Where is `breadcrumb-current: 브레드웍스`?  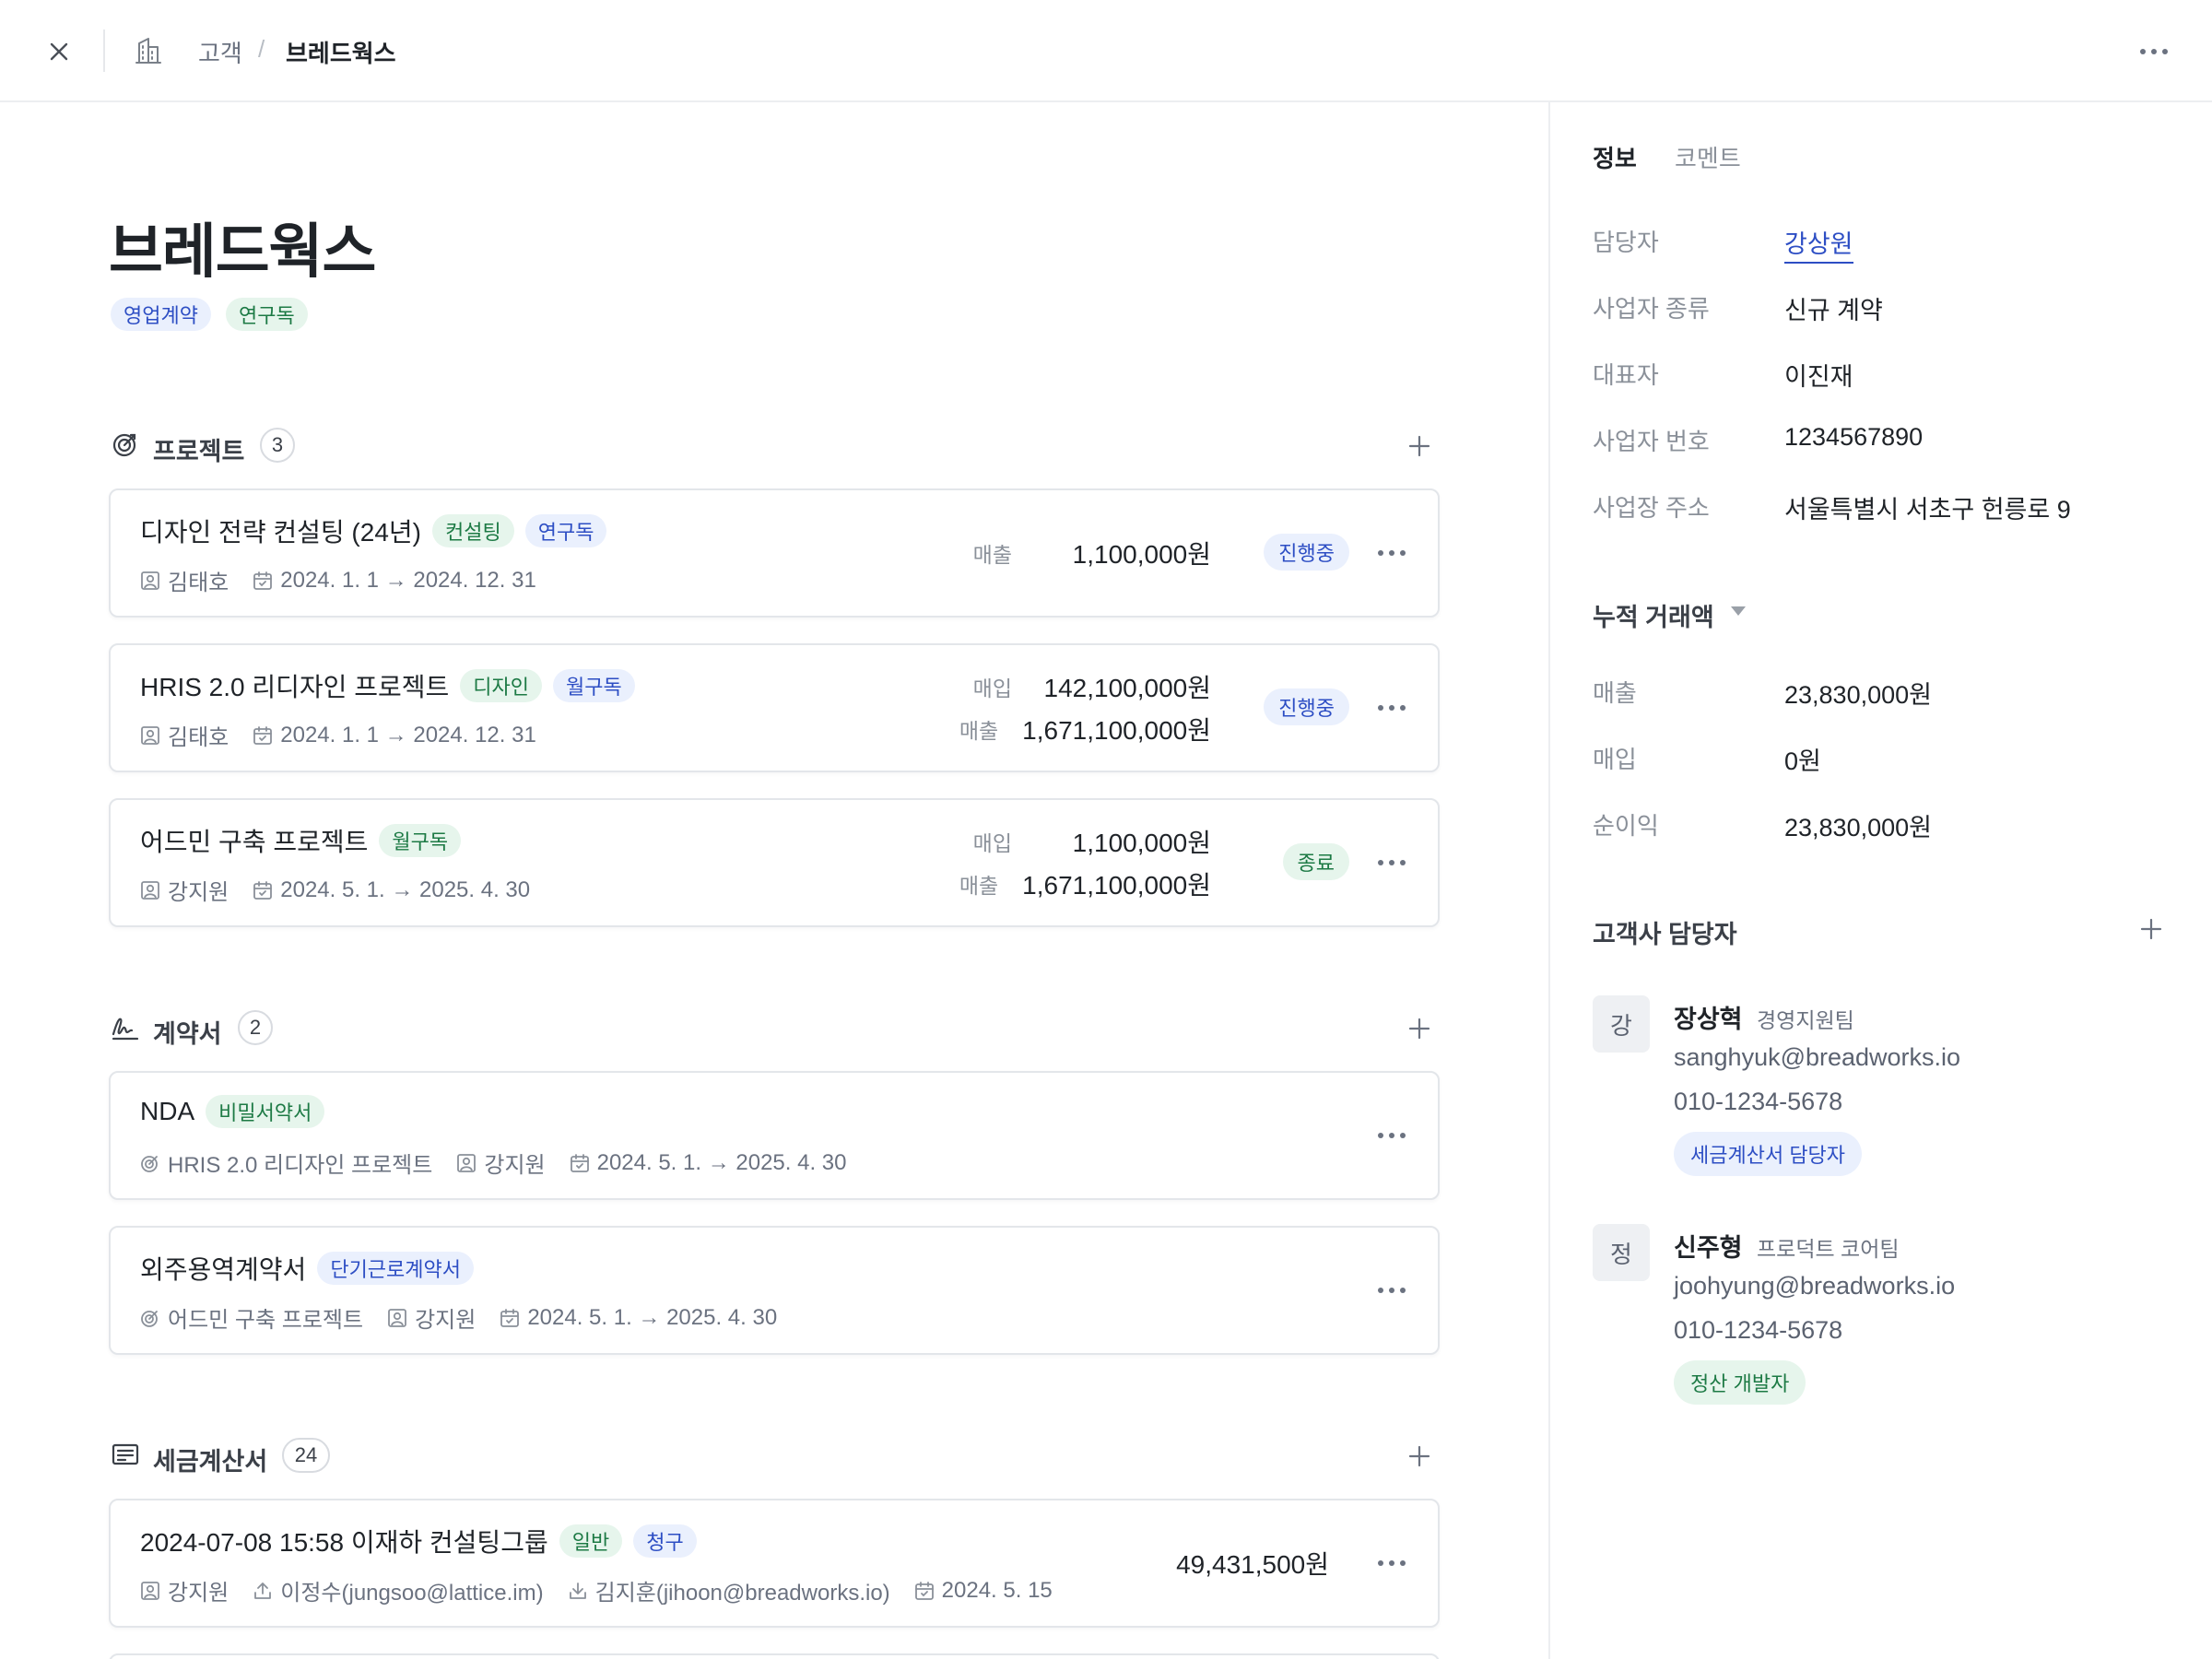 breadcrumb-current: 브레드웍스 is located at coordinates (341, 53).